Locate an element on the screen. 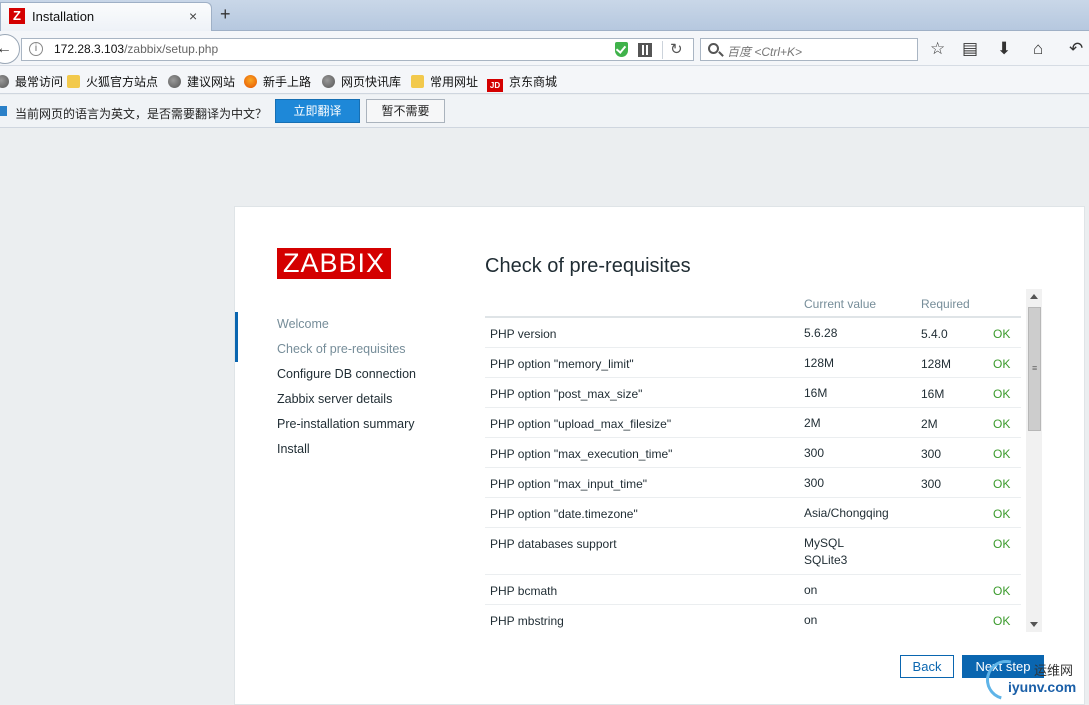 This screenshot has height=705, width=1089. required-value: 16M is located at coordinates (933, 394).